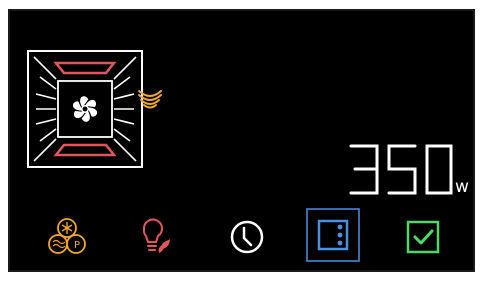  Describe the element at coordinates (85, 109) in the screenshot. I see `oven-convection-fan-icon` at that location.